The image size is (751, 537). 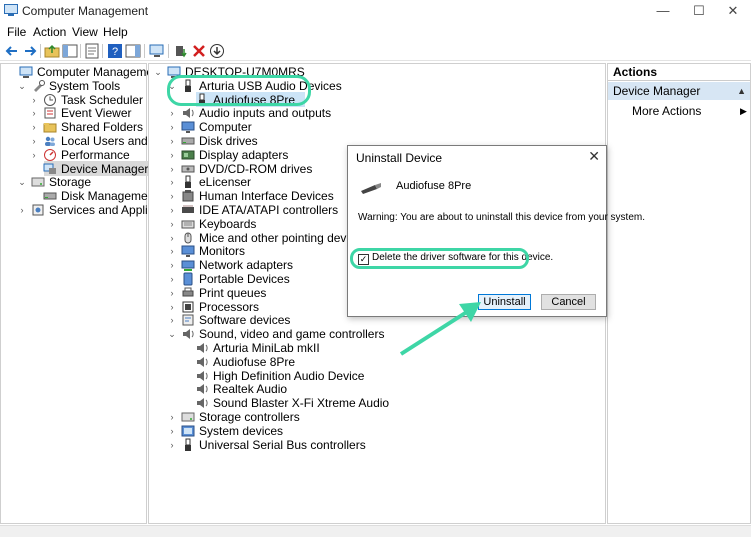 I want to click on device-tree-item: › Disk drives, so click(x=212, y=141).